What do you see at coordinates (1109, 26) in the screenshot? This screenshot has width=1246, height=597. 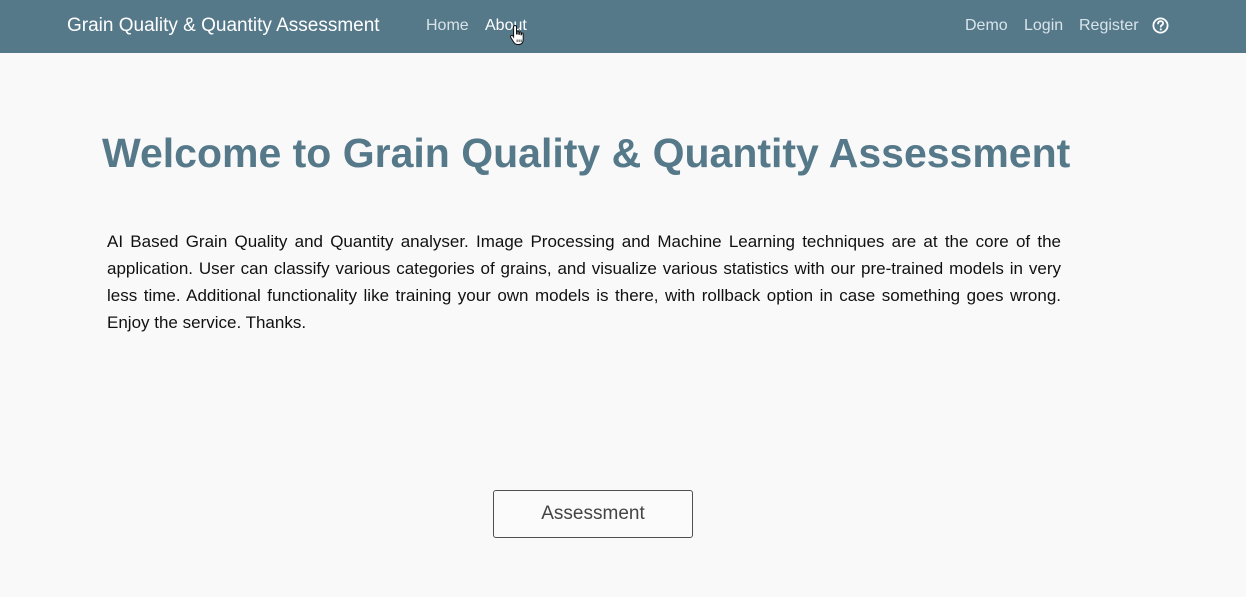 I see `nav-register-link: Register` at bounding box center [1109, 26].